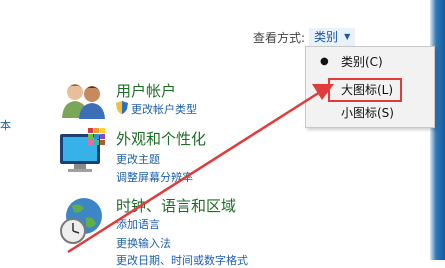  What do you see at coordinates (146, 90) in the screenshot?
I see `category-title-user-accounts: 用户帐户` at bounding box center [146, 90].